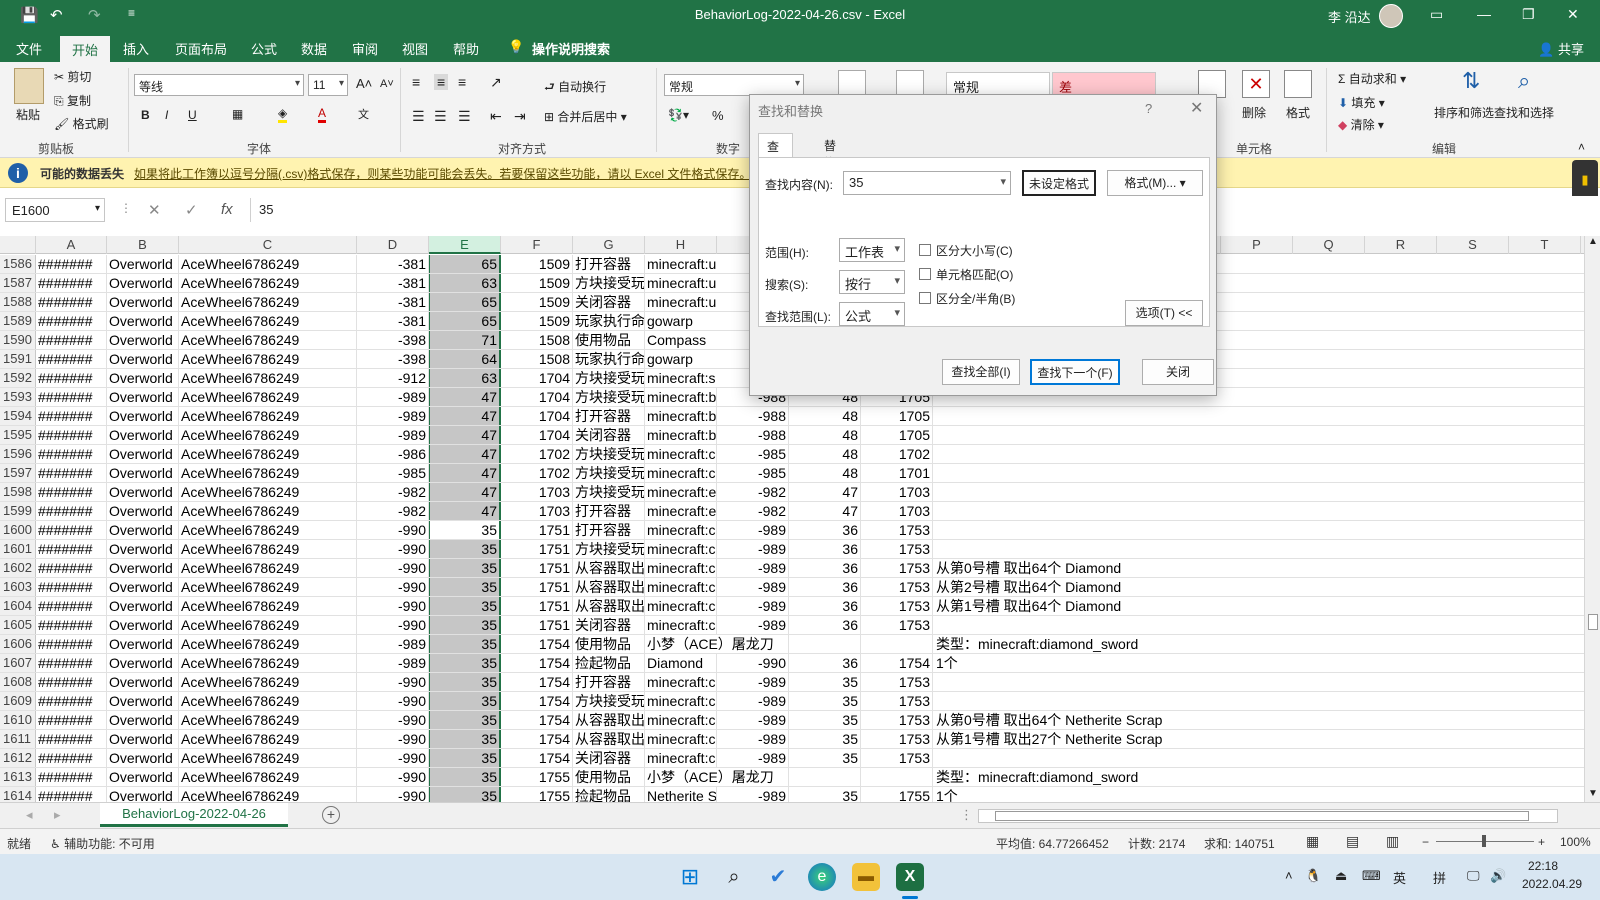 This screenshot has width=1600, height=900. Describe the element at coordinates (393, 359) in the screenshot. I see `cell-d: -398` at that location.